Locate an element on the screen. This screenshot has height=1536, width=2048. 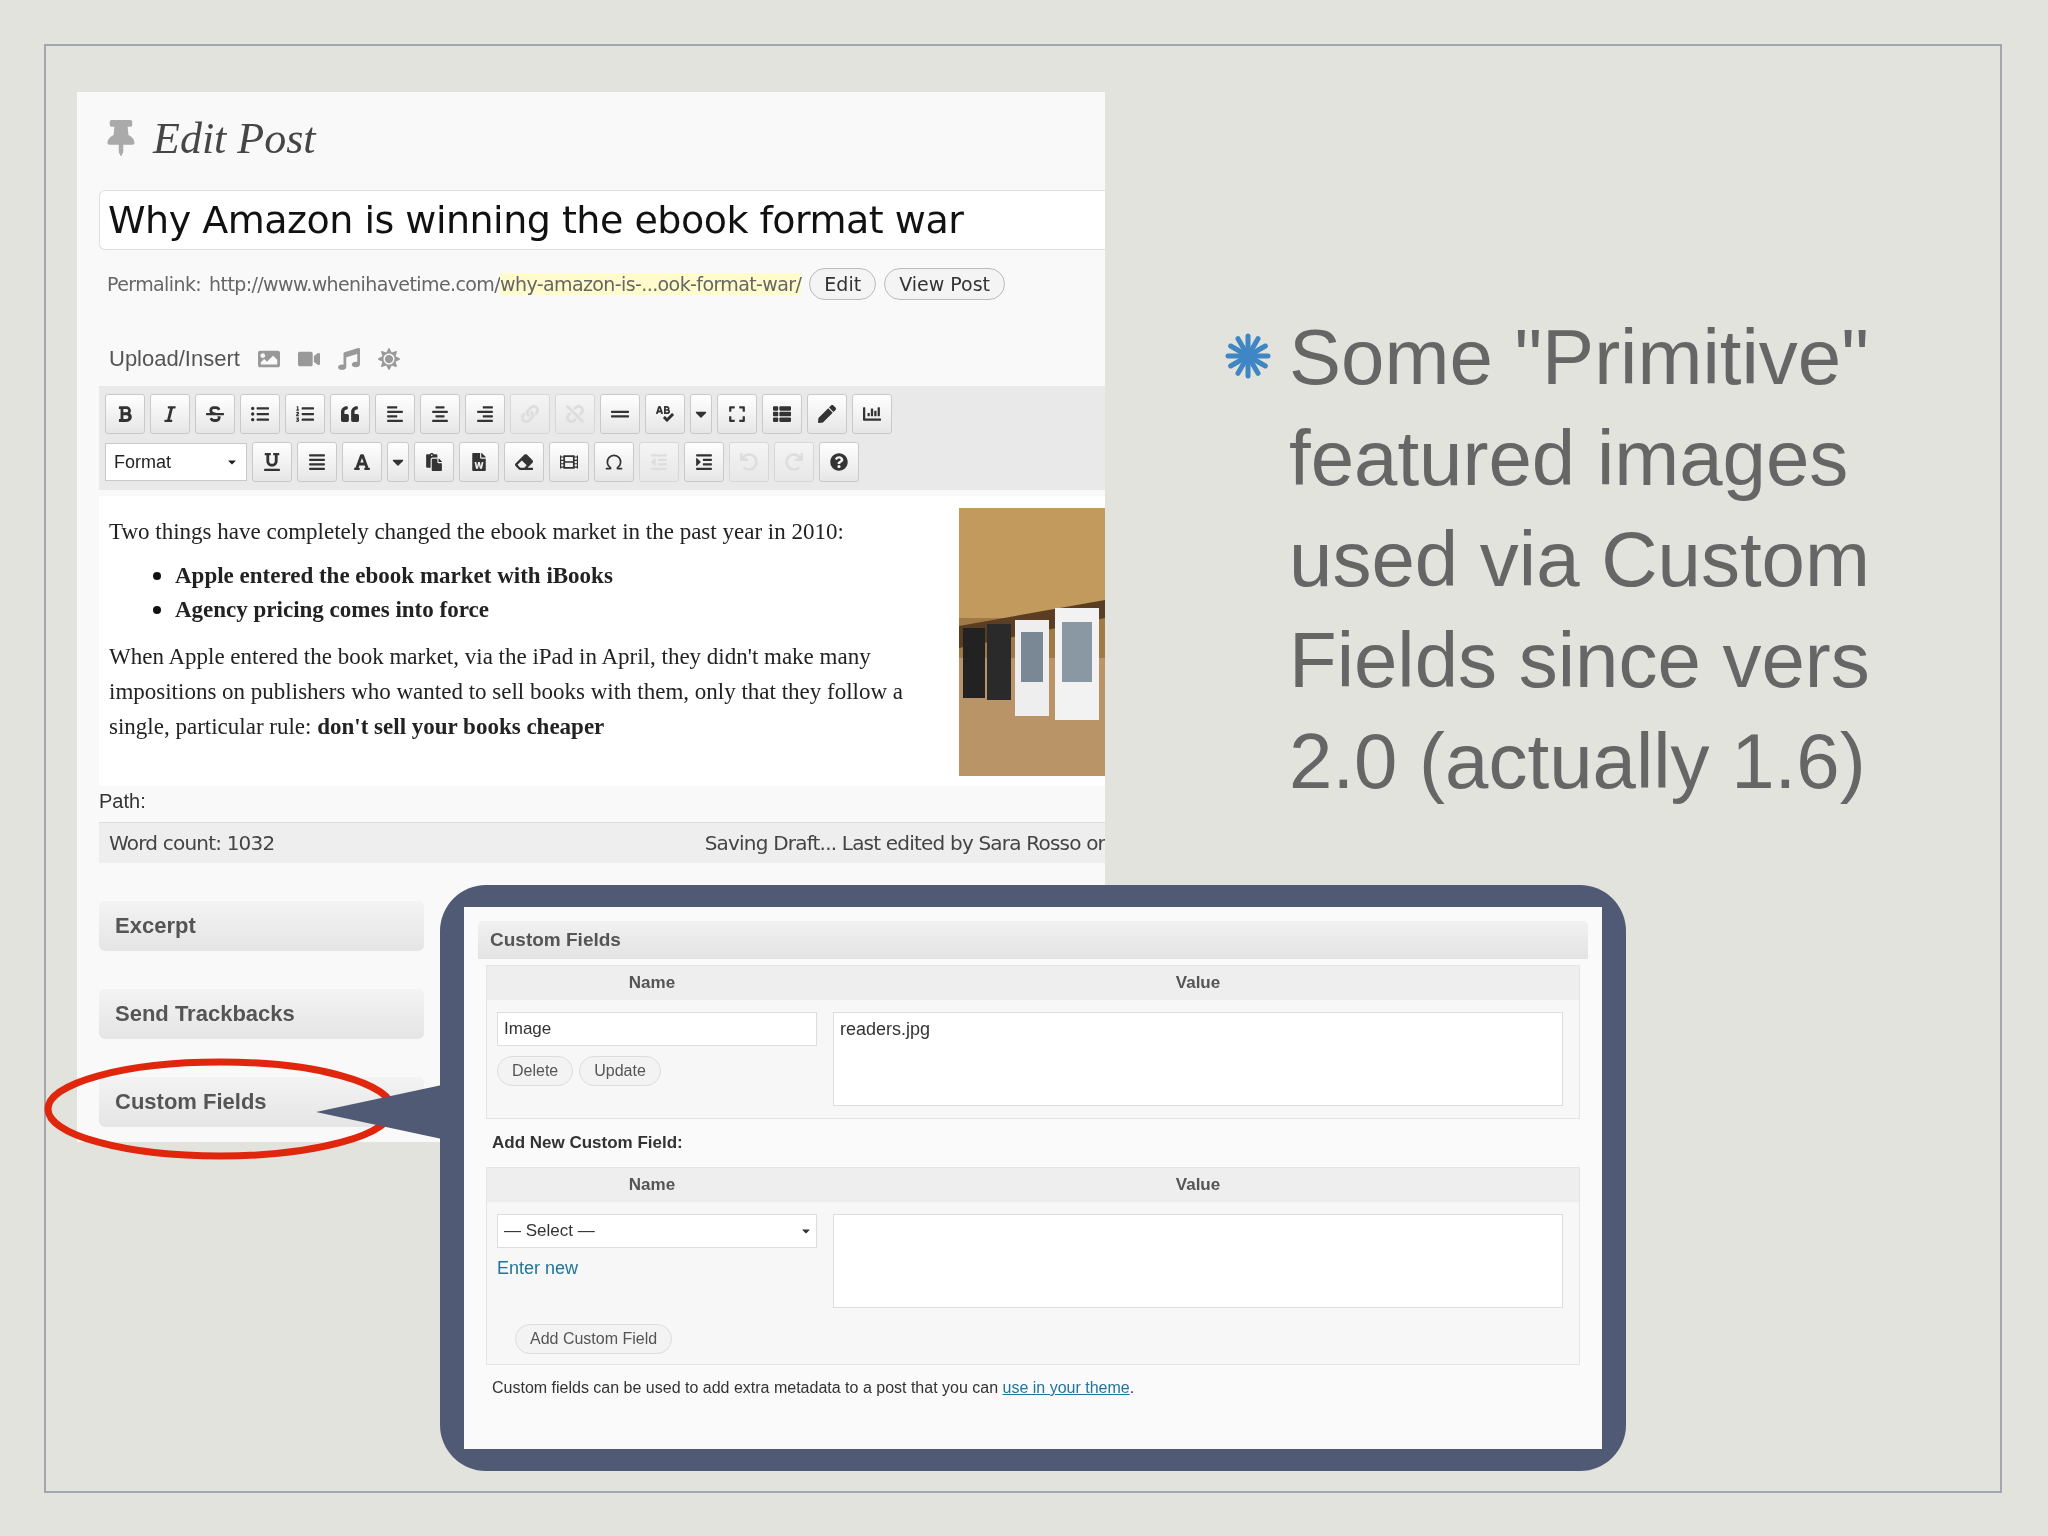
permalink-url: http://www.whenihavetime.com/why-amazon-is-...ook-format-war/ is located at coordinates (505, 284).